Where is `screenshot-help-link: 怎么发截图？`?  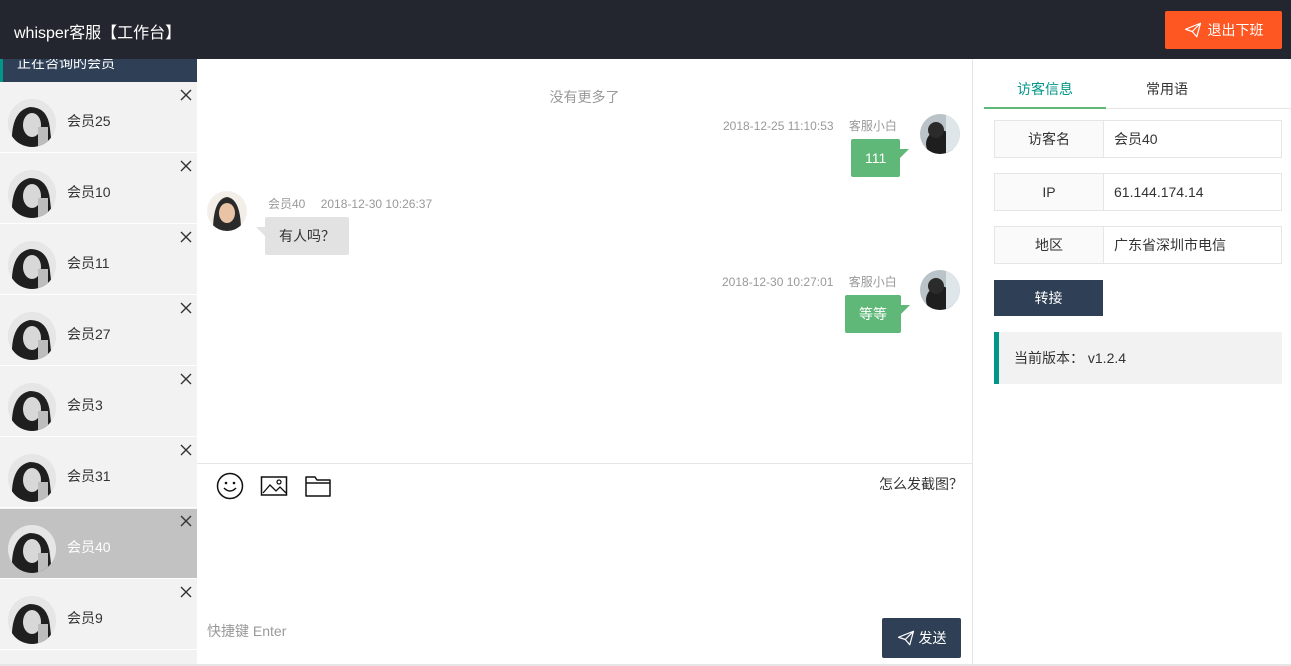
screenshot-help-link: 怎么发截图？ is located at coordinates (921, 484).